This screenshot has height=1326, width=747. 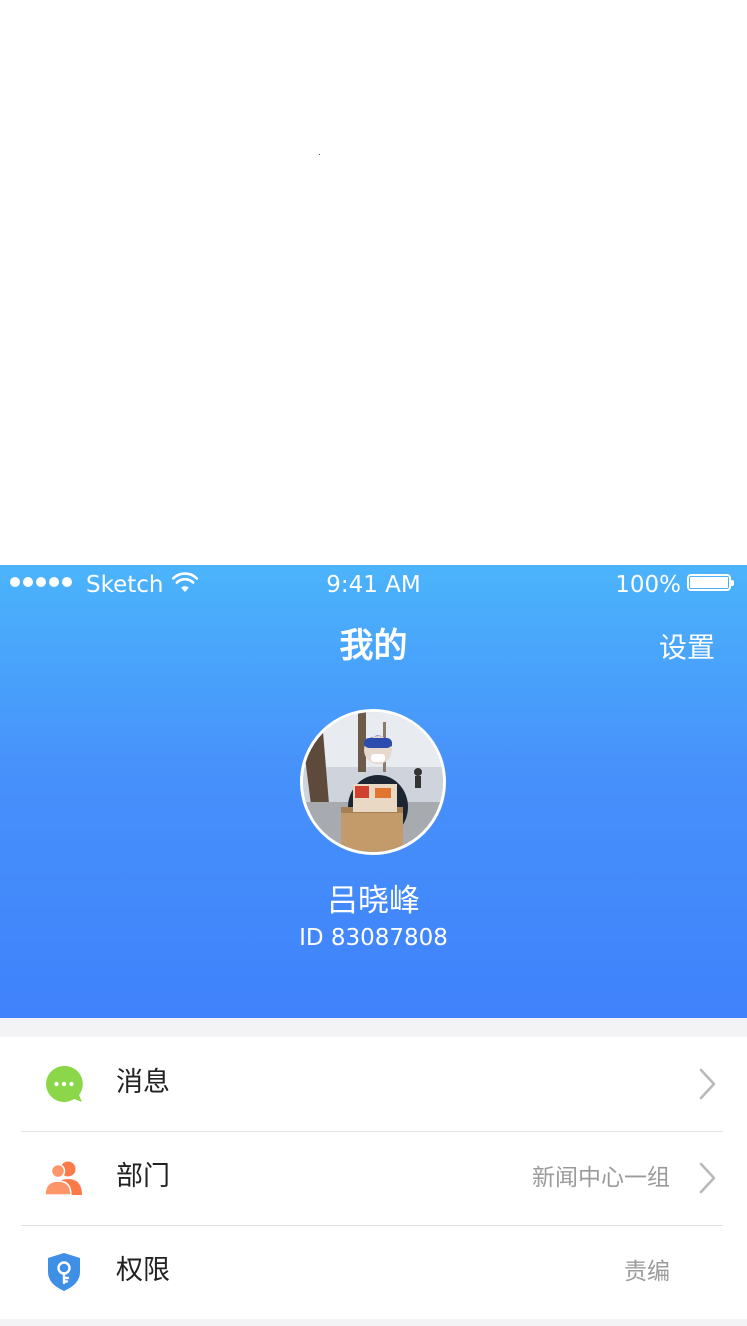 I want to click on settings-button: 设置, so click(x=687, y=648).